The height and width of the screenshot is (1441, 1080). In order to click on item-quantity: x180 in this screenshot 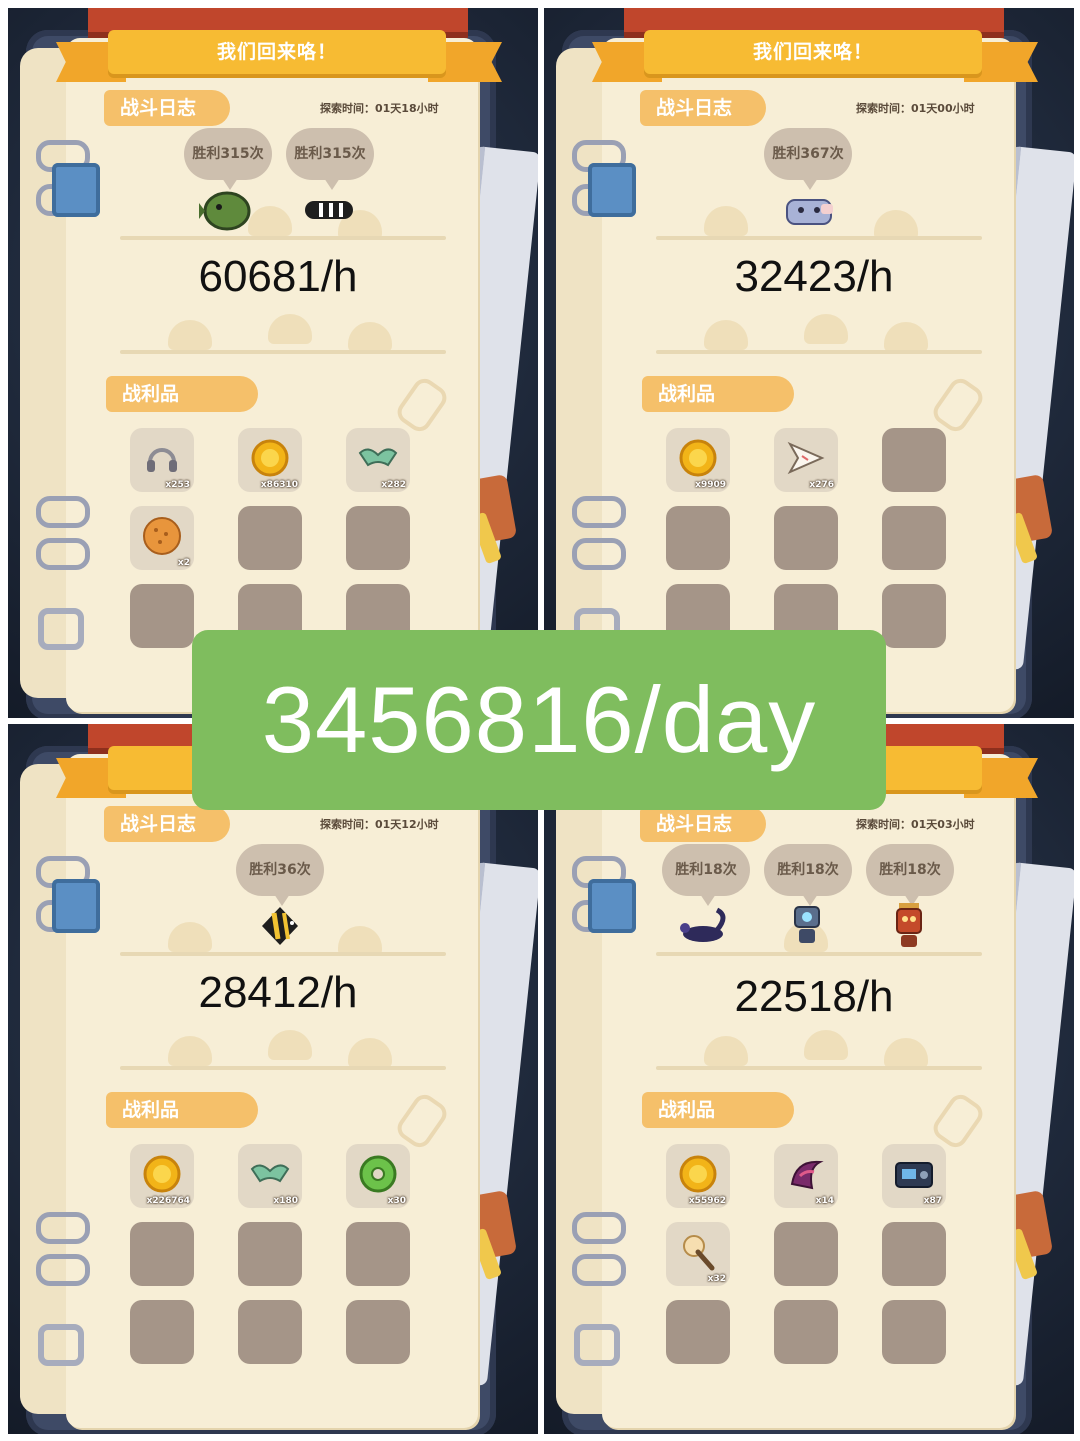, I will do `click(285, 1201)`.